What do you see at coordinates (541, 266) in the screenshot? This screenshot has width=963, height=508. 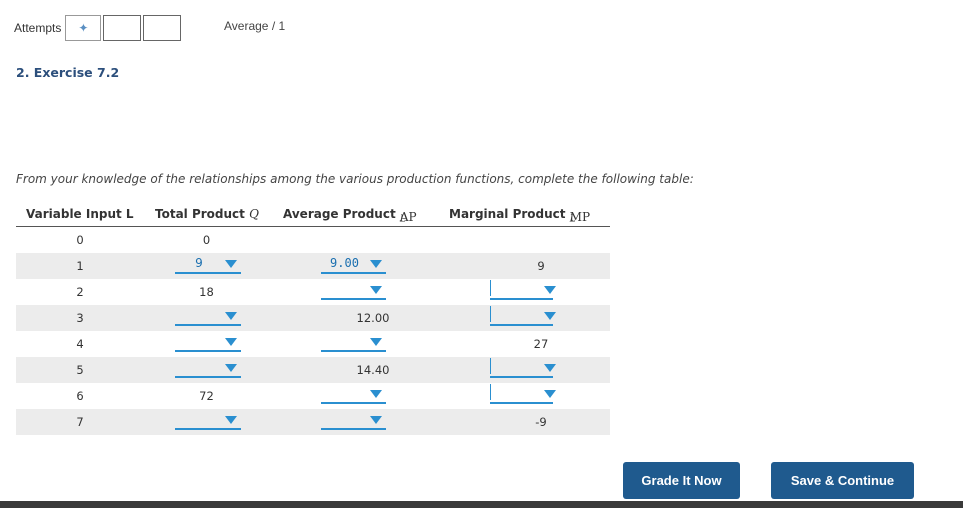 I see `cell-mp: 9` at bounding box center [541, 266].